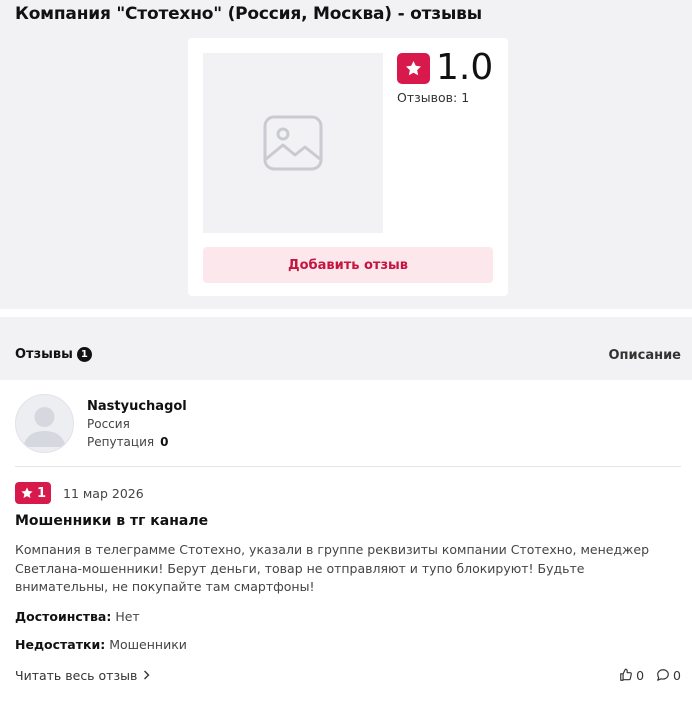  What do you see at coordinates (108, 424) in the screenshot?
I see `author-country: Россия` at bounding box center [108, 424].